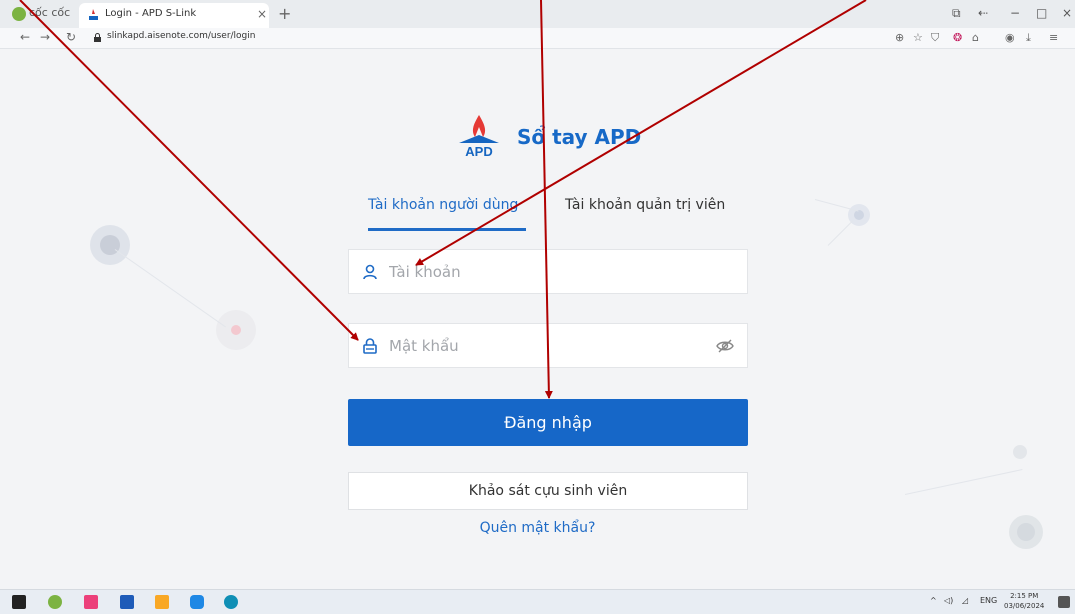 The image size is (1075, 614). Describe the element at coordinates (948, 600) in the screenshot. I see `speaker-icon: ◁)` at that location.